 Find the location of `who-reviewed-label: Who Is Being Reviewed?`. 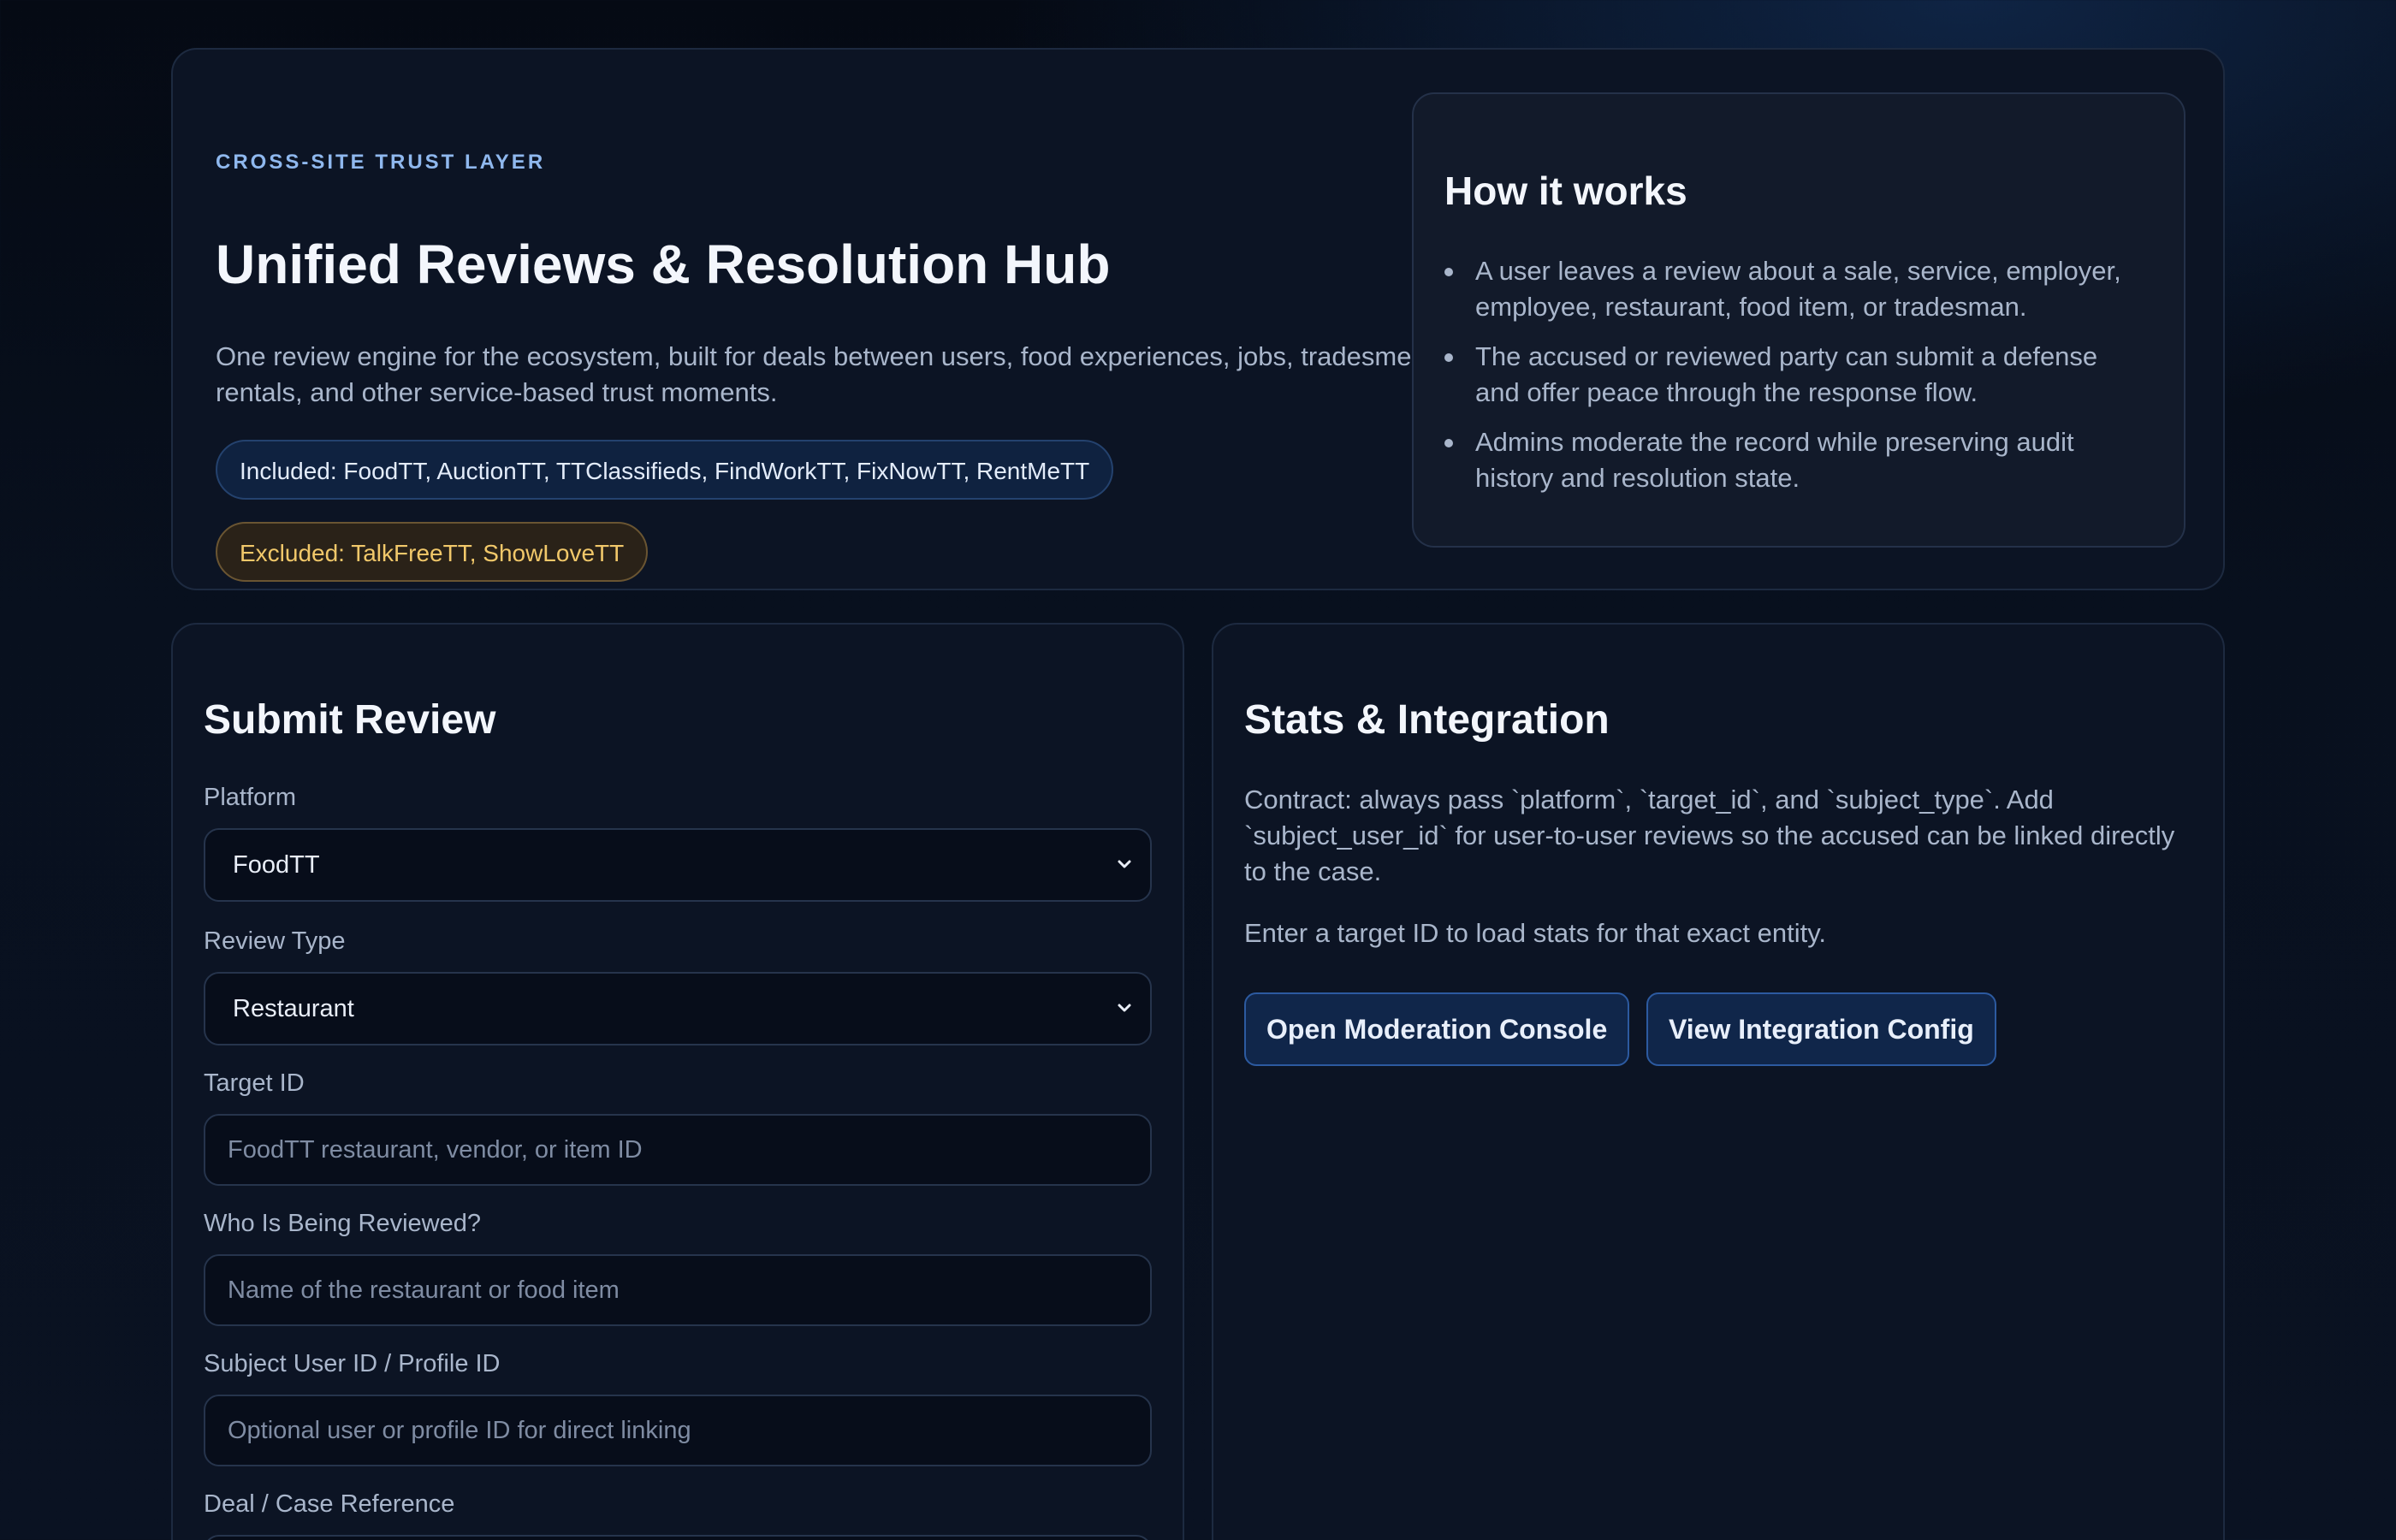

who-reviewed-label: Who Is Being Reviewed? is located at coordinates (343, 1223).